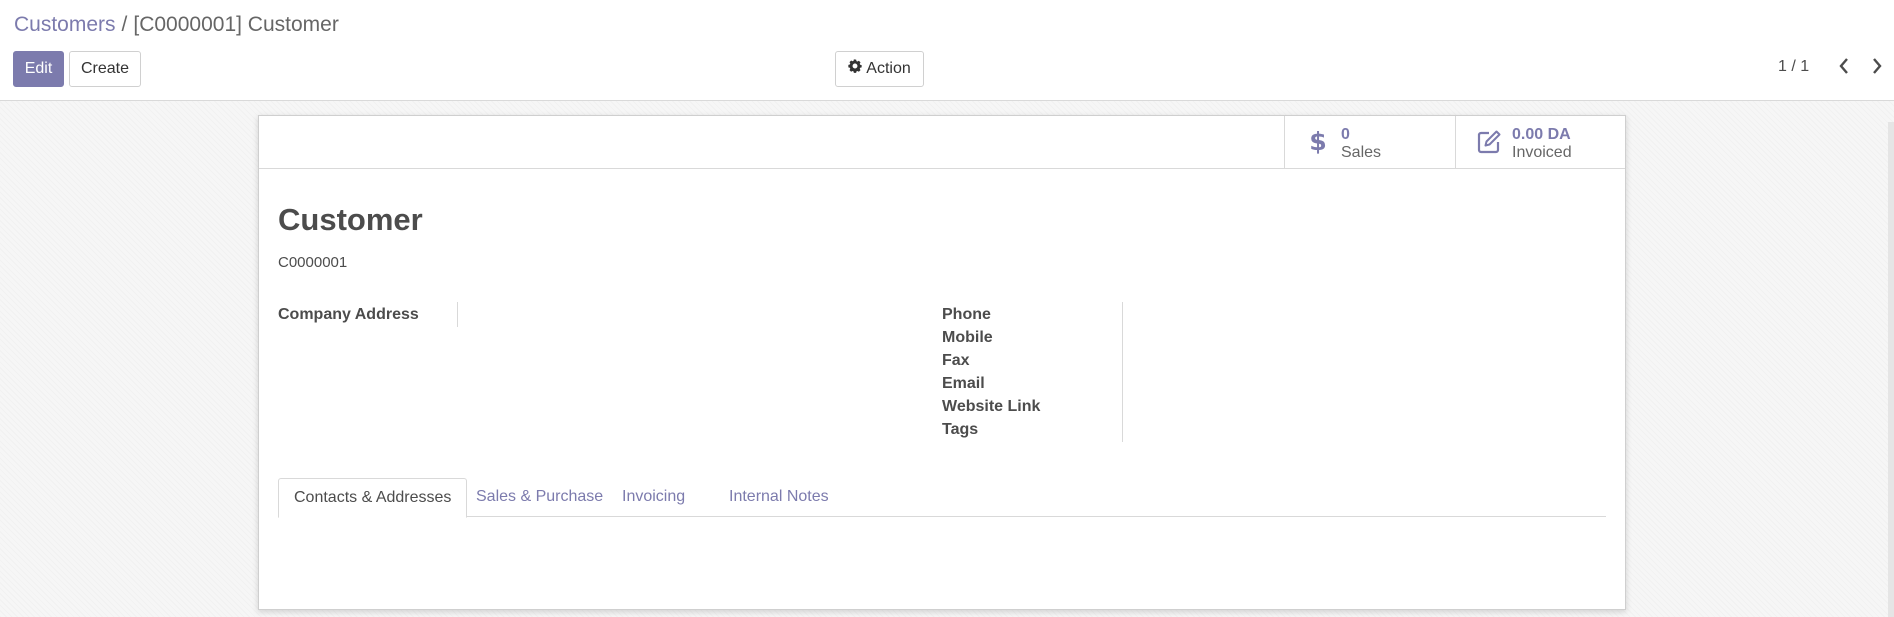 The height and width of the screenshot is (617, 1894). I want to click on dollar-icon: $, so click(1318, 142).